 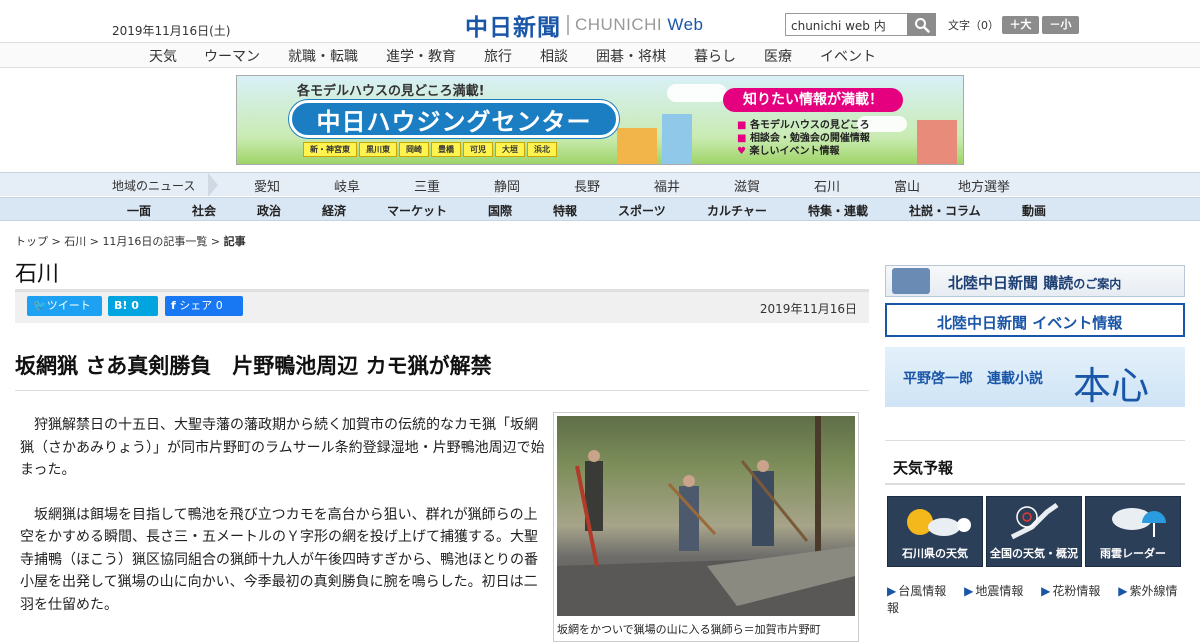 What do you see at coordinates (639, 25) in the screenshot?
I see `logo-en: CHUNICHI Web` at bounding box center [639, 25].